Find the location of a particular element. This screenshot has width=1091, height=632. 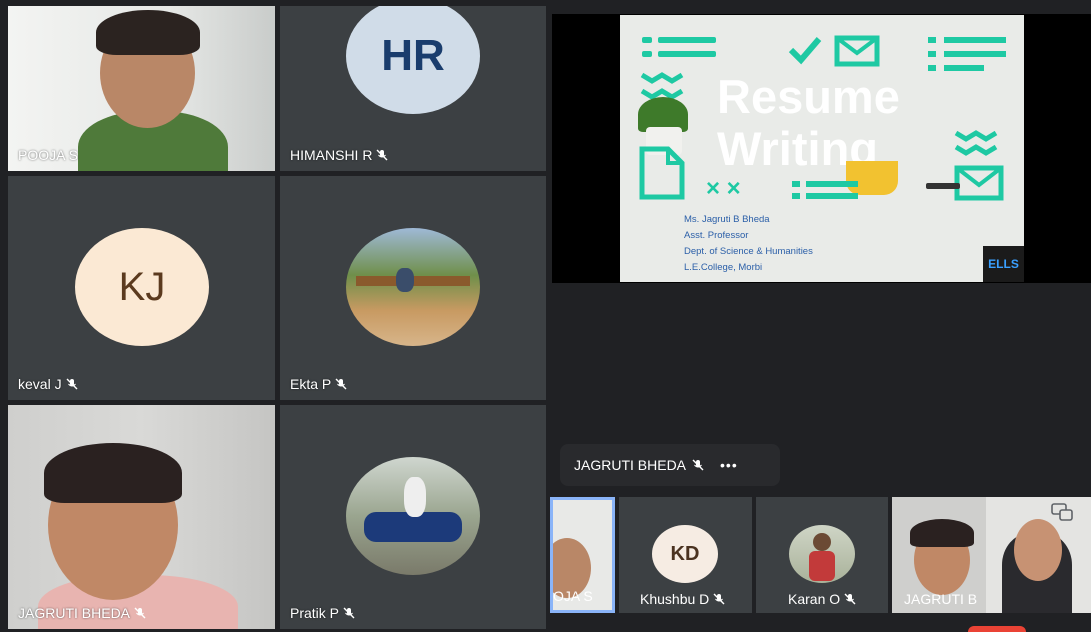

filmstrip-tile-pooja: OJA S is located at coordinates (582, 555).